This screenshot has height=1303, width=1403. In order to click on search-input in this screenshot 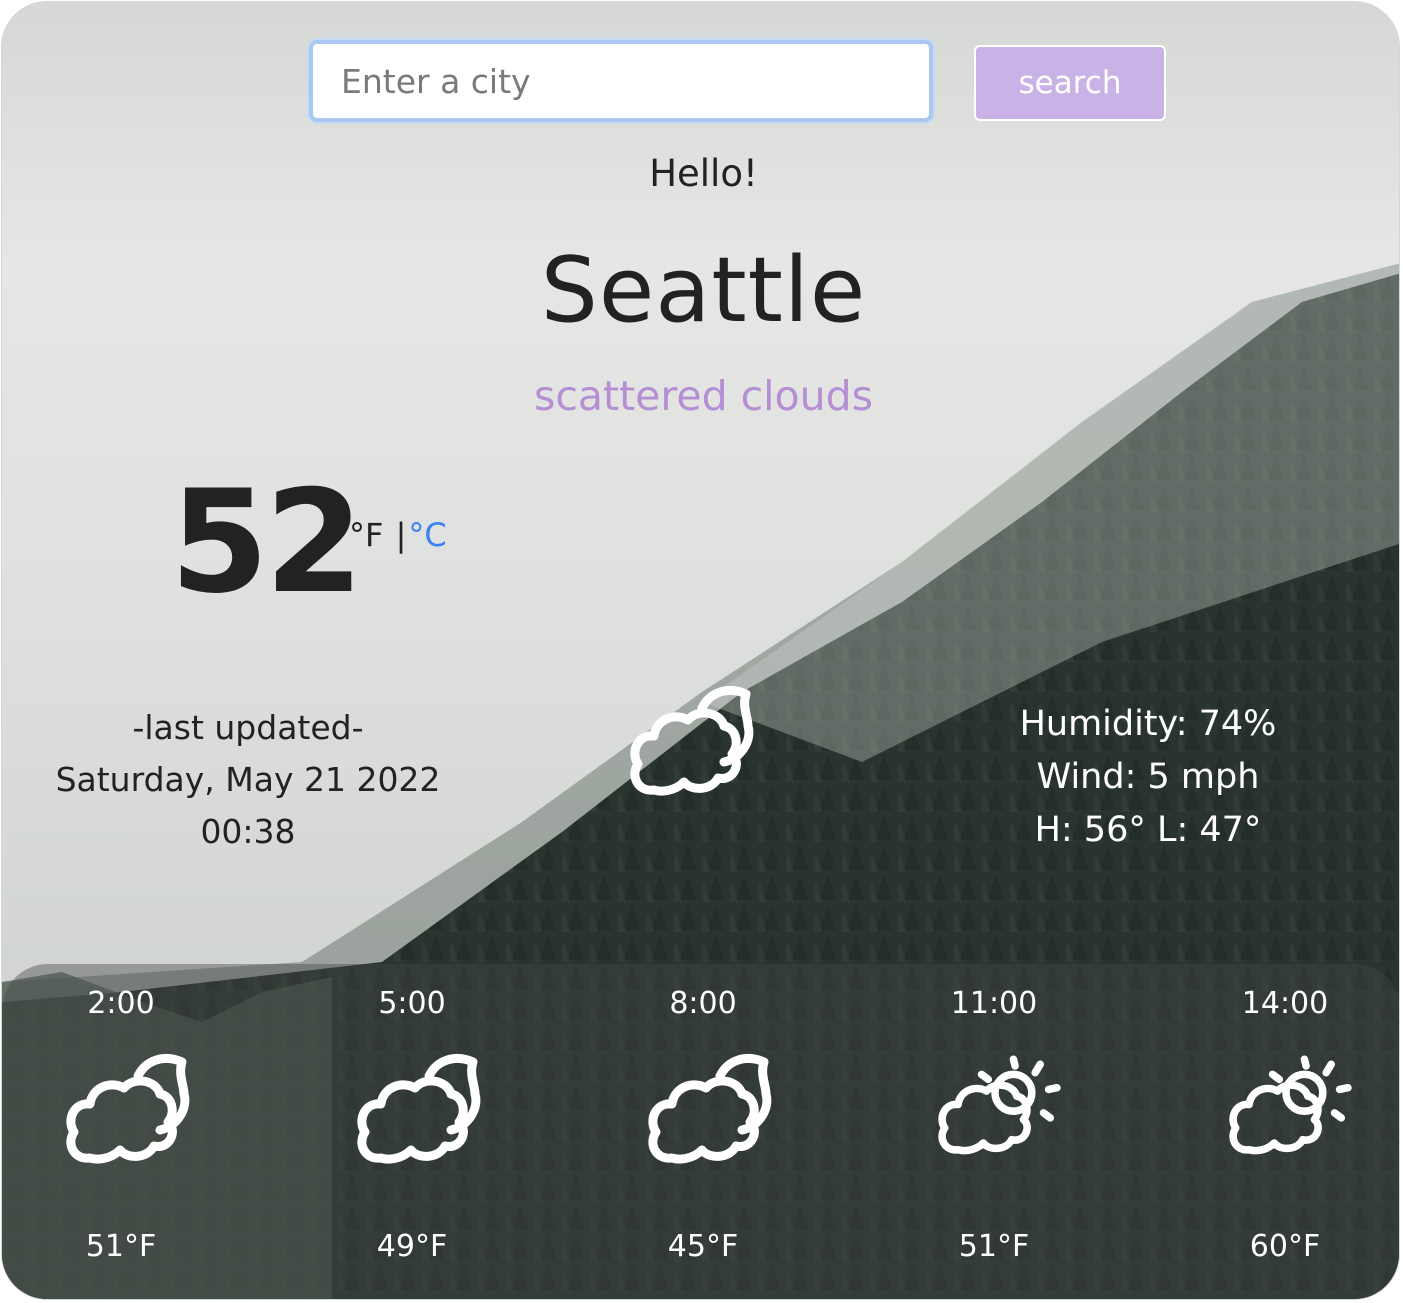, I will do `click(621, 81)`.